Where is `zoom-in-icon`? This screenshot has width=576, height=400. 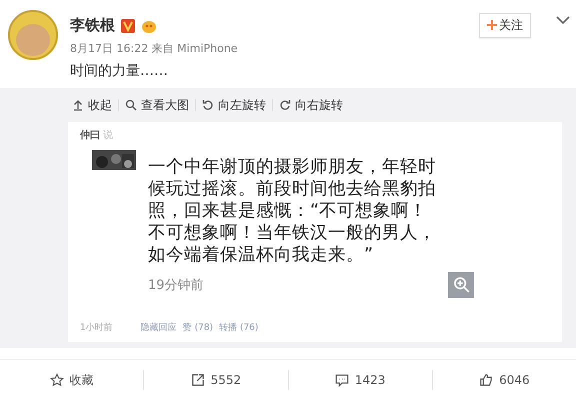
zoom-in-icon is located at coordinates (461, 285).